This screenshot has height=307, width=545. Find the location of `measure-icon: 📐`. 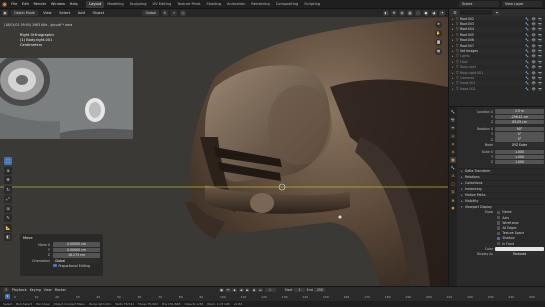

measure-icon: 📐 is located at coordinates (8, 227).